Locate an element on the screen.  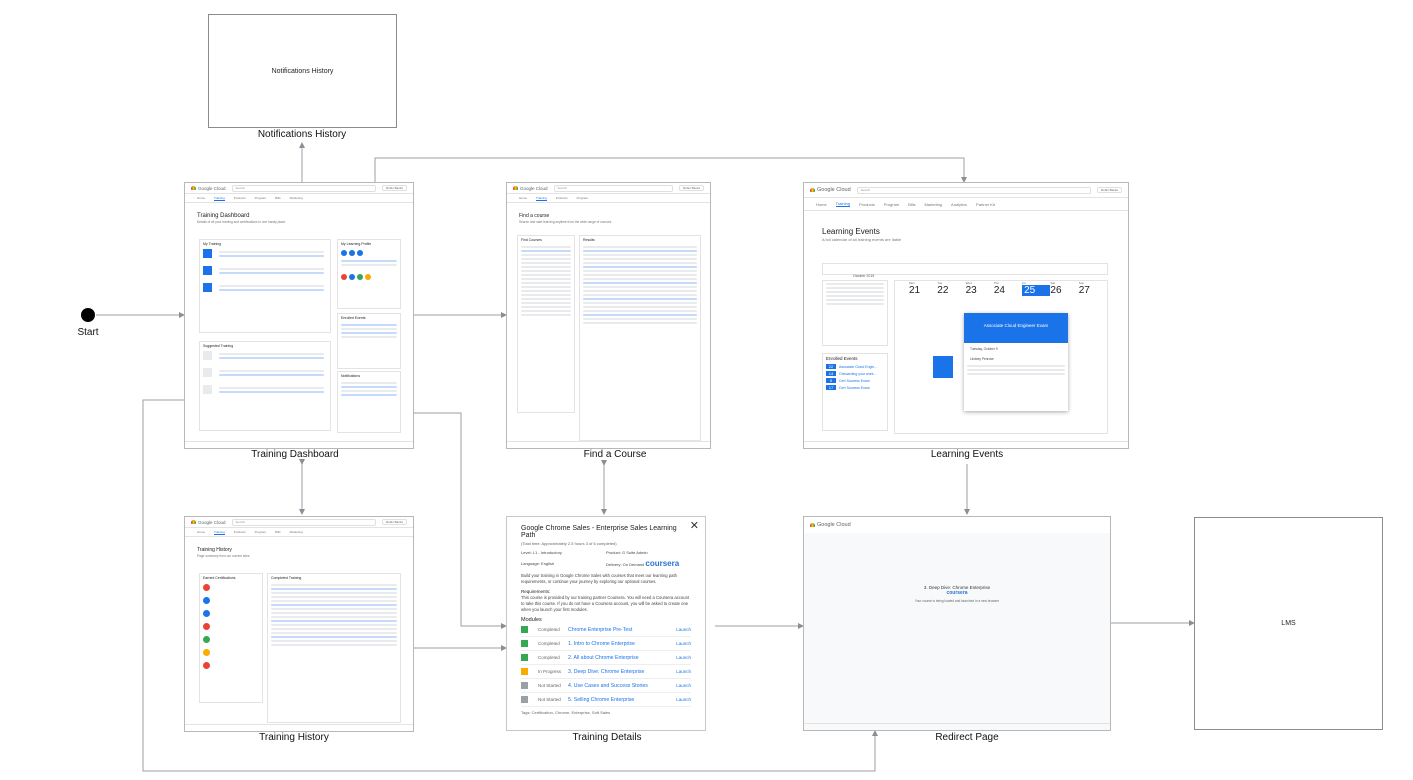
find-topbar: Google Cloud Search Robin Banks is located at coordinates (608, 188).